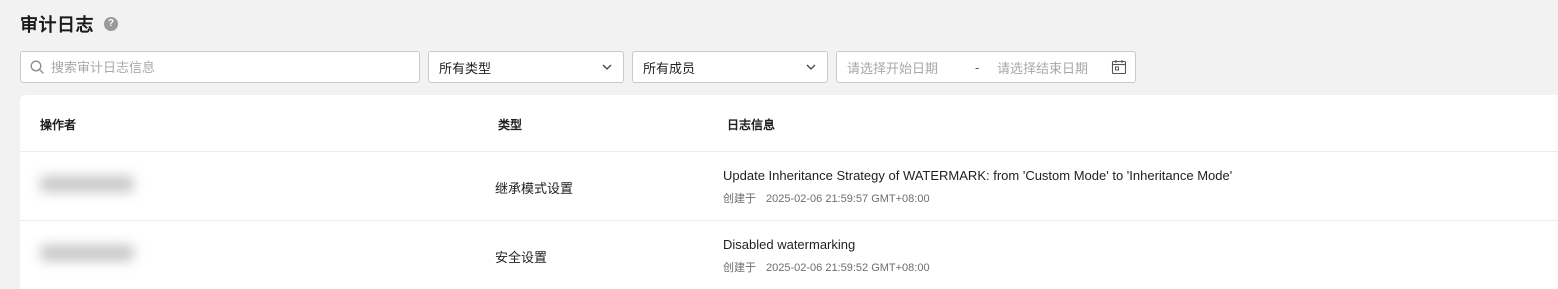 The image size is (1558, 289). Describe the element at coordinates (751, 125) in the screenshot. I see `column-header-log-info: 日志信息` at that location.